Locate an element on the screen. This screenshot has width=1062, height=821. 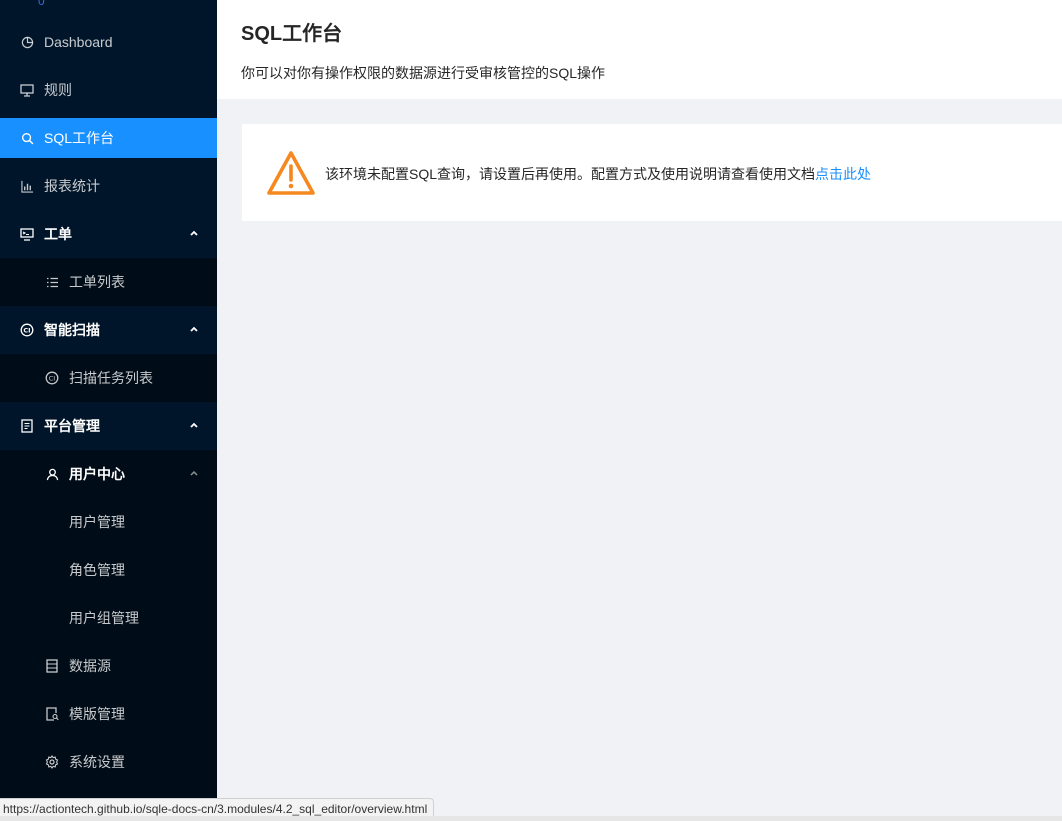
sidebar-item-label: 用户管理 is located at coordinates (97, 522).